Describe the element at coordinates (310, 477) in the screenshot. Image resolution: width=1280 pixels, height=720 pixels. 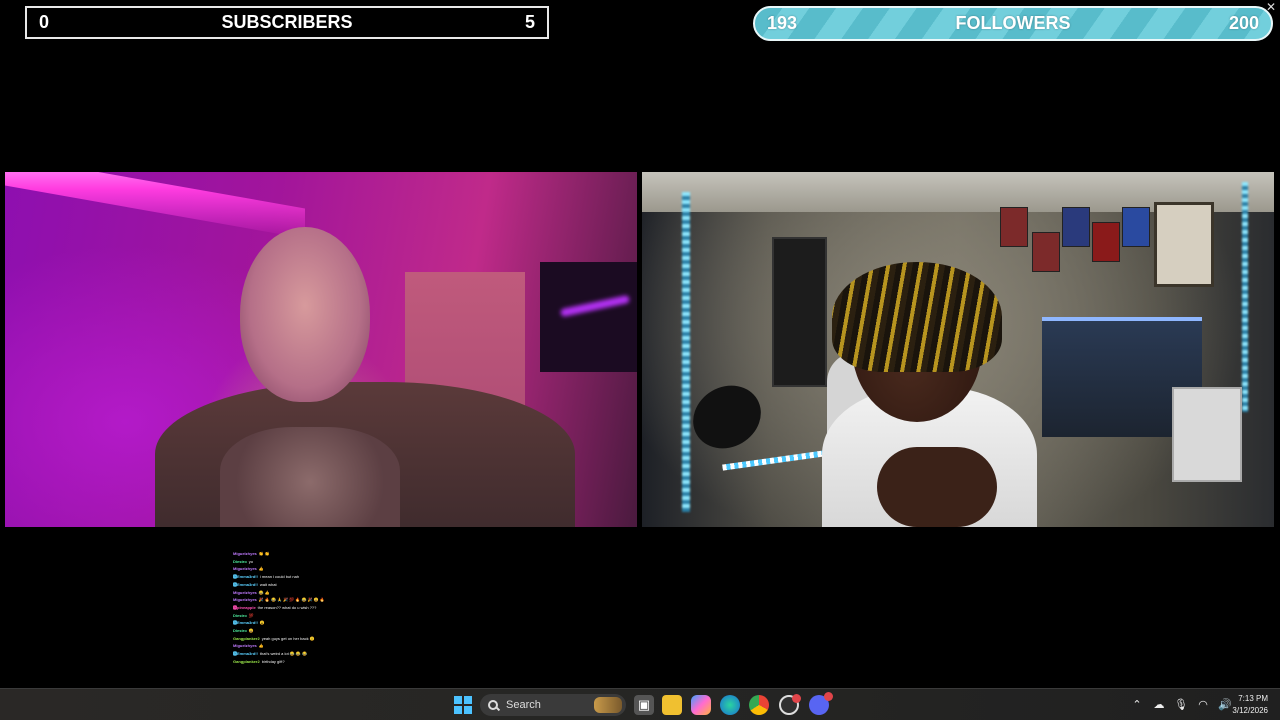
I see `person-shirt` at that location.